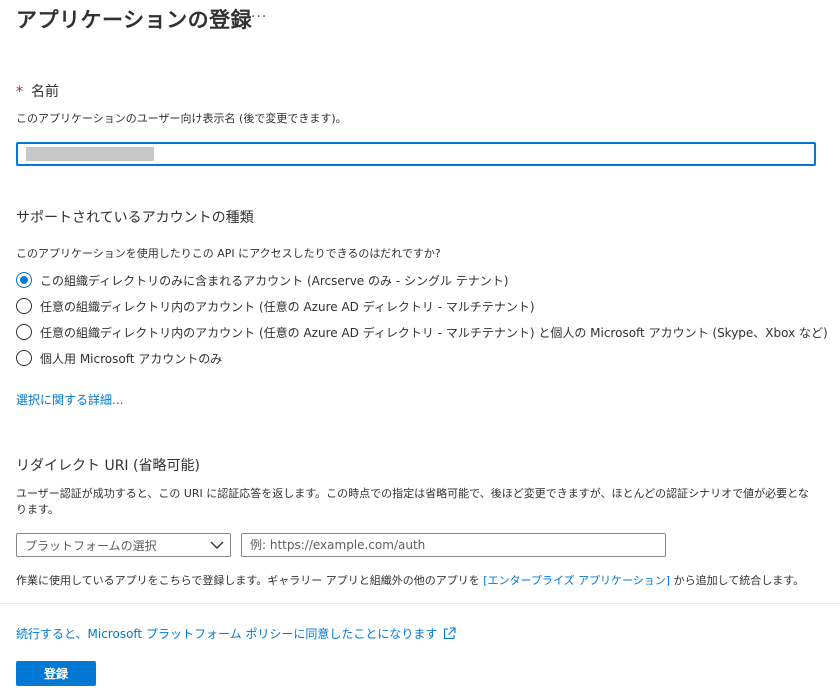 This screenshot has height=700, width=840. Describe the element at coordinates (37, 509) in the screenshot. I see `redirect-uri-description-line2: ります。` at that location.